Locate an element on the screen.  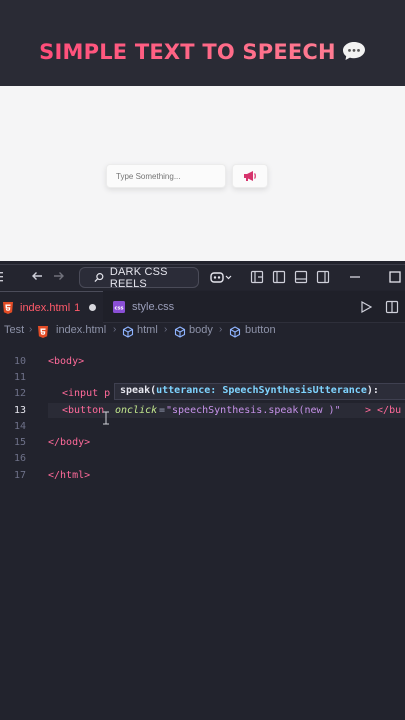
run-icon is located at coordinates (366, 307).